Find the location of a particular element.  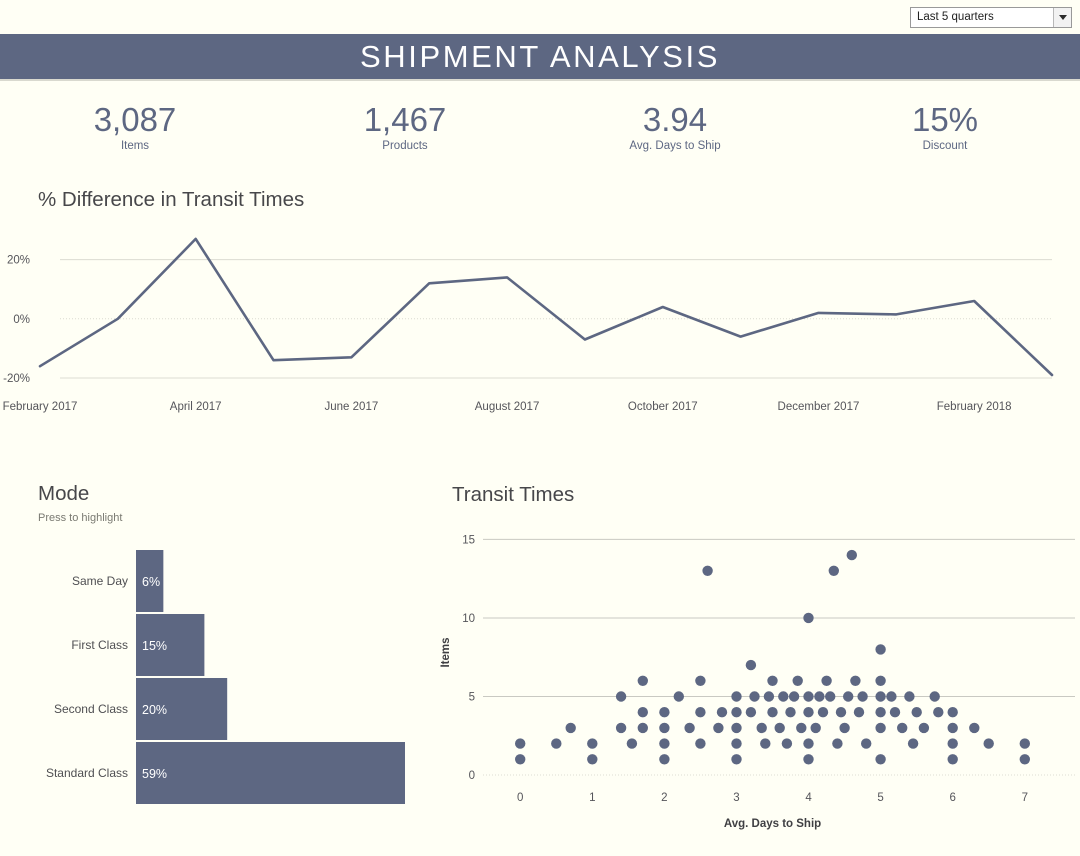

kpi-value: 3.94 is located at coordinates (675, 119).